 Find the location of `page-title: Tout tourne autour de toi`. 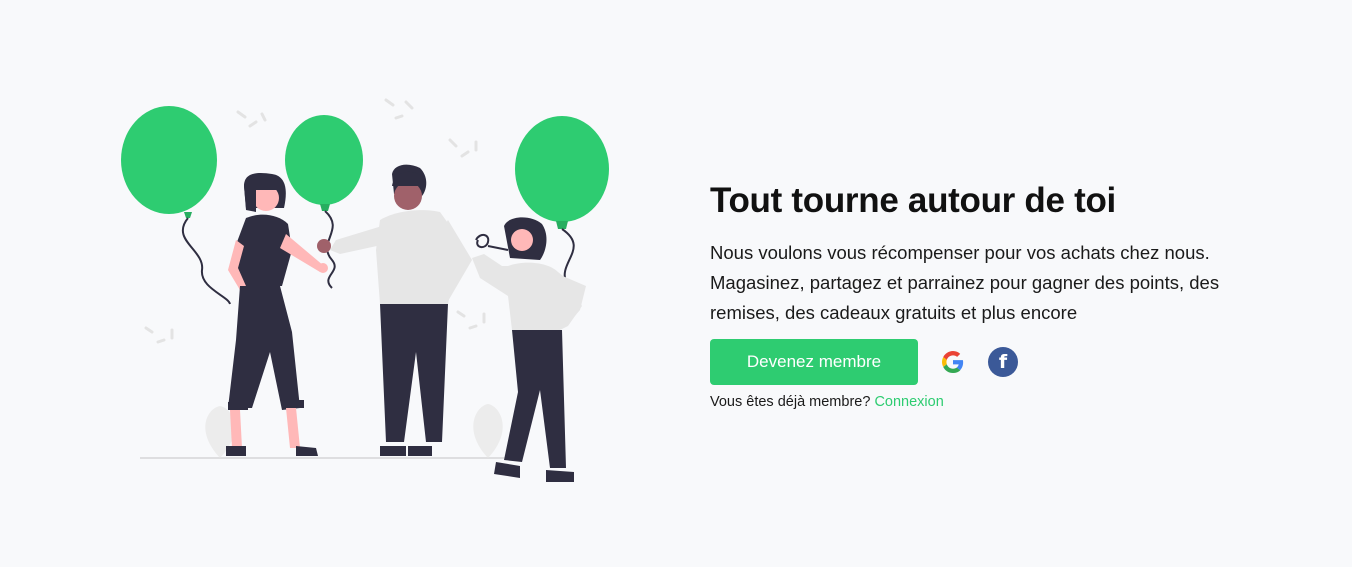

page-title: Tout tourne autour de toi is located at coordinates (913, 200).